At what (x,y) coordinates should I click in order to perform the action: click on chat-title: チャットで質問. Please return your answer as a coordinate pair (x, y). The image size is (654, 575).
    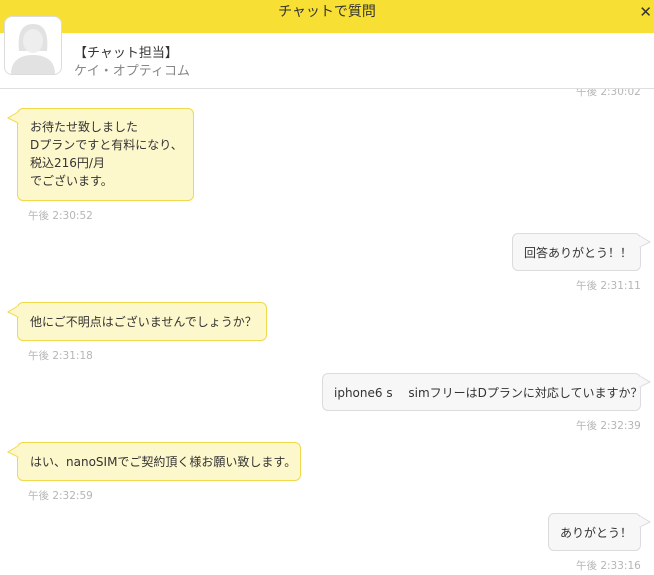
    Looking at the image, I should click on (327, 12).